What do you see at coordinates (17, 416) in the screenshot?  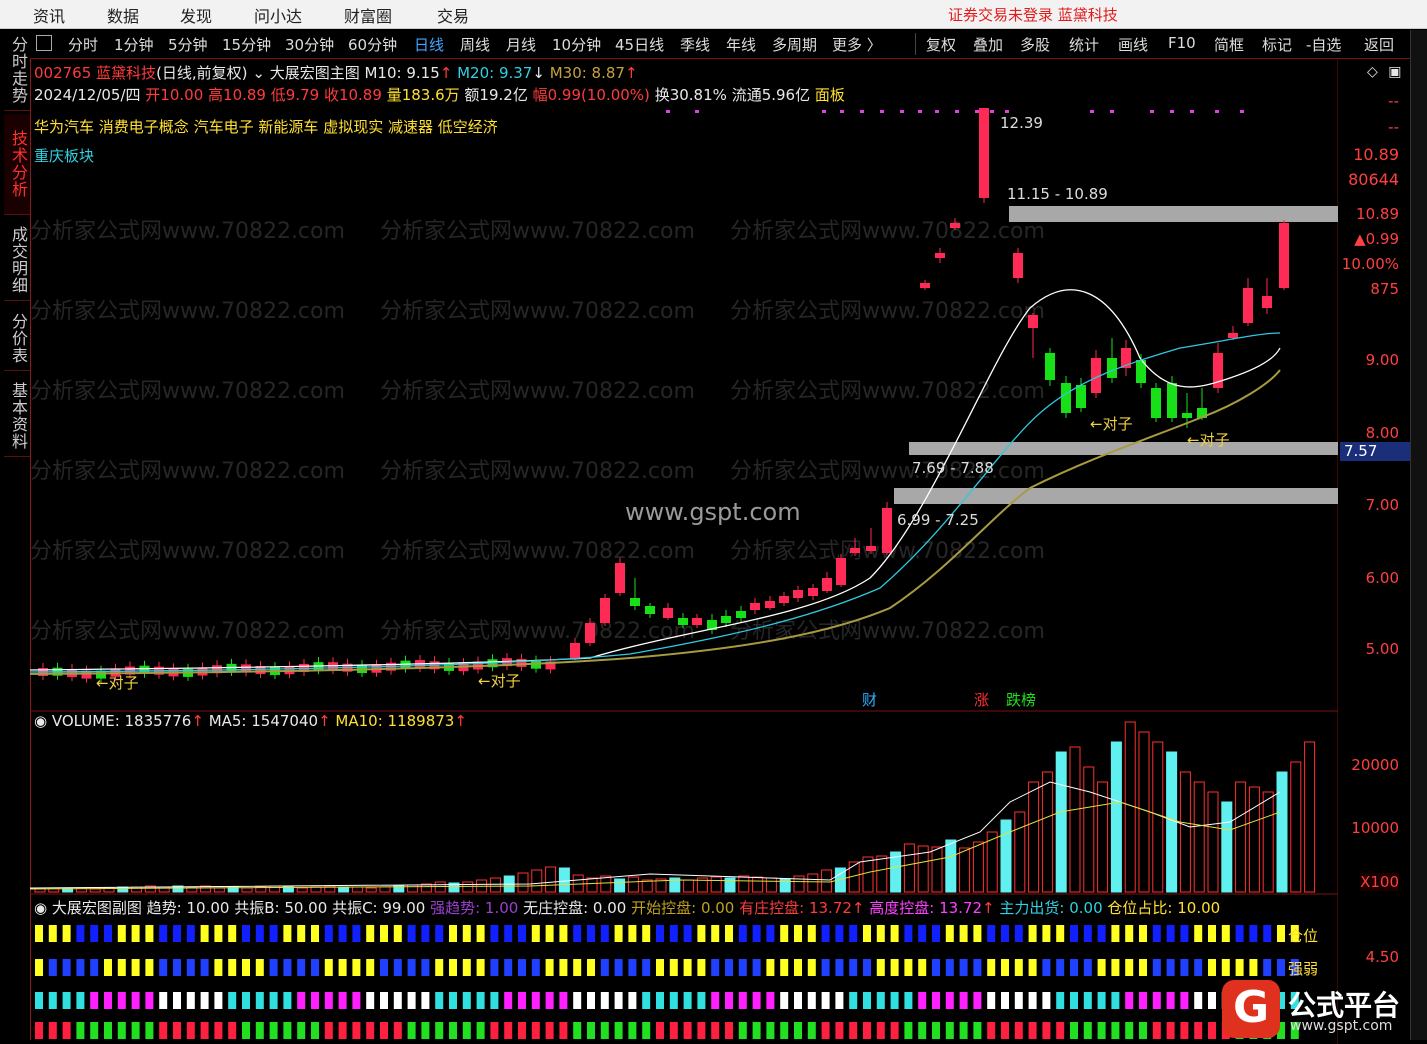 I see `tab-basic-info: 基本资料` at bounding box center [17, 416].